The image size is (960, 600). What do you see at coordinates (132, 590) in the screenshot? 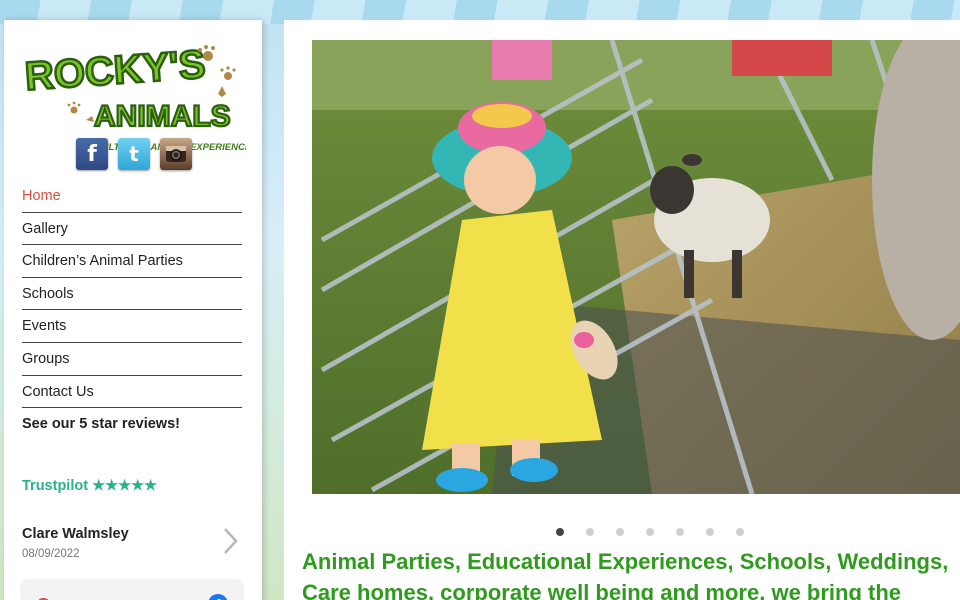
I see `facebook-recommendation: ★ recommends f` at bounding box center [132, 590].